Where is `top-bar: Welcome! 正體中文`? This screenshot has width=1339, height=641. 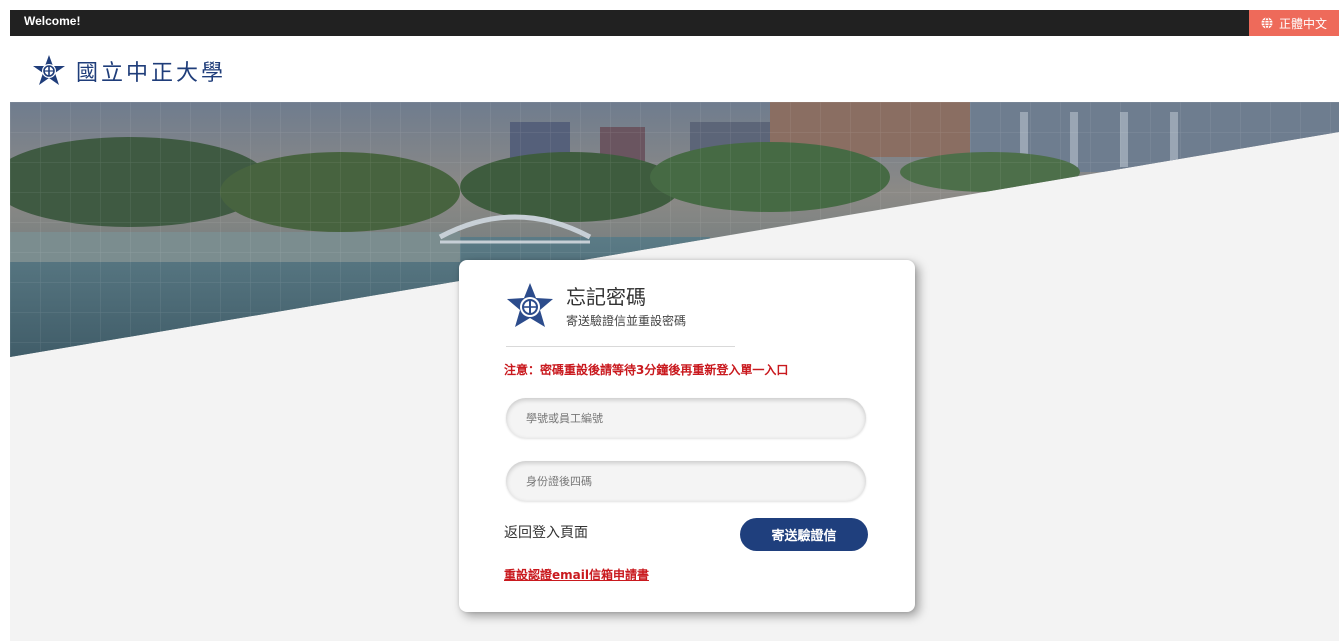 top-bar: Welcome! 正體中文 is located at coordinates (674, 23).